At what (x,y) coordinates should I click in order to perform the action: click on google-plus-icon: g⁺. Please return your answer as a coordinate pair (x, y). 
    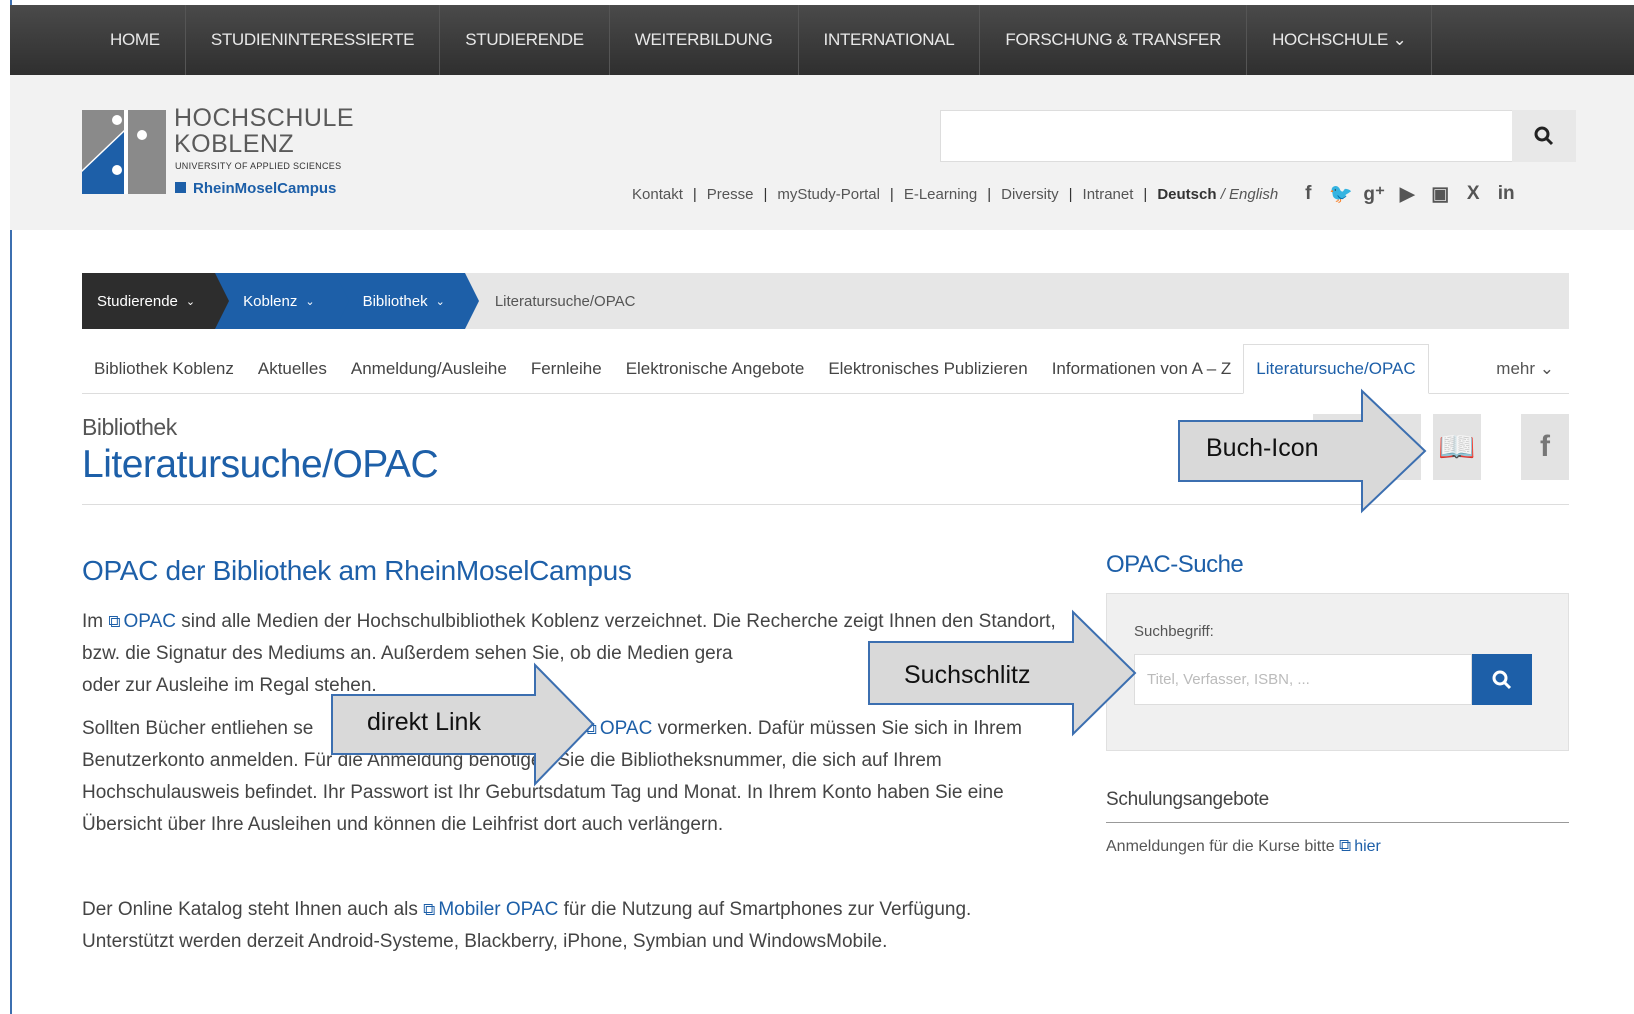
    Looking at the image, I should click on (1374, 194).